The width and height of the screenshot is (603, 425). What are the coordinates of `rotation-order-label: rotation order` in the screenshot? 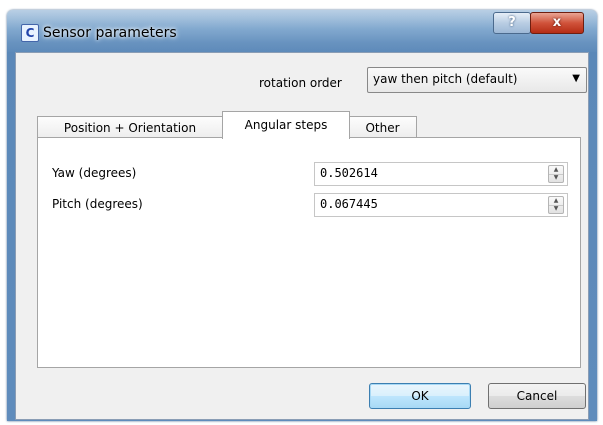 It's located at (300, 83).